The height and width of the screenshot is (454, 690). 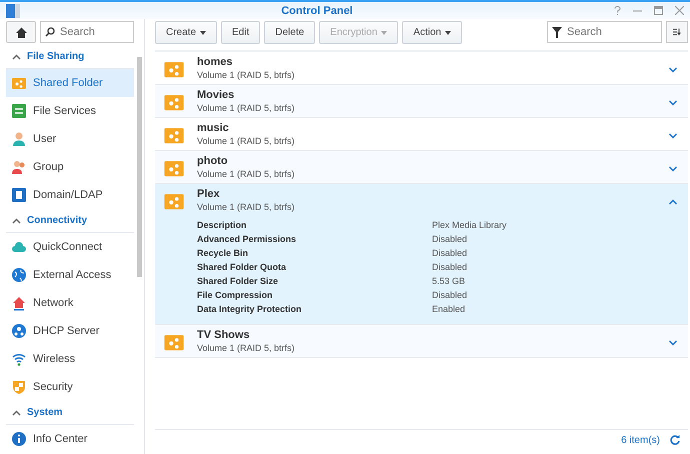 I want to click on search-icon, so click(x=50, y=32).